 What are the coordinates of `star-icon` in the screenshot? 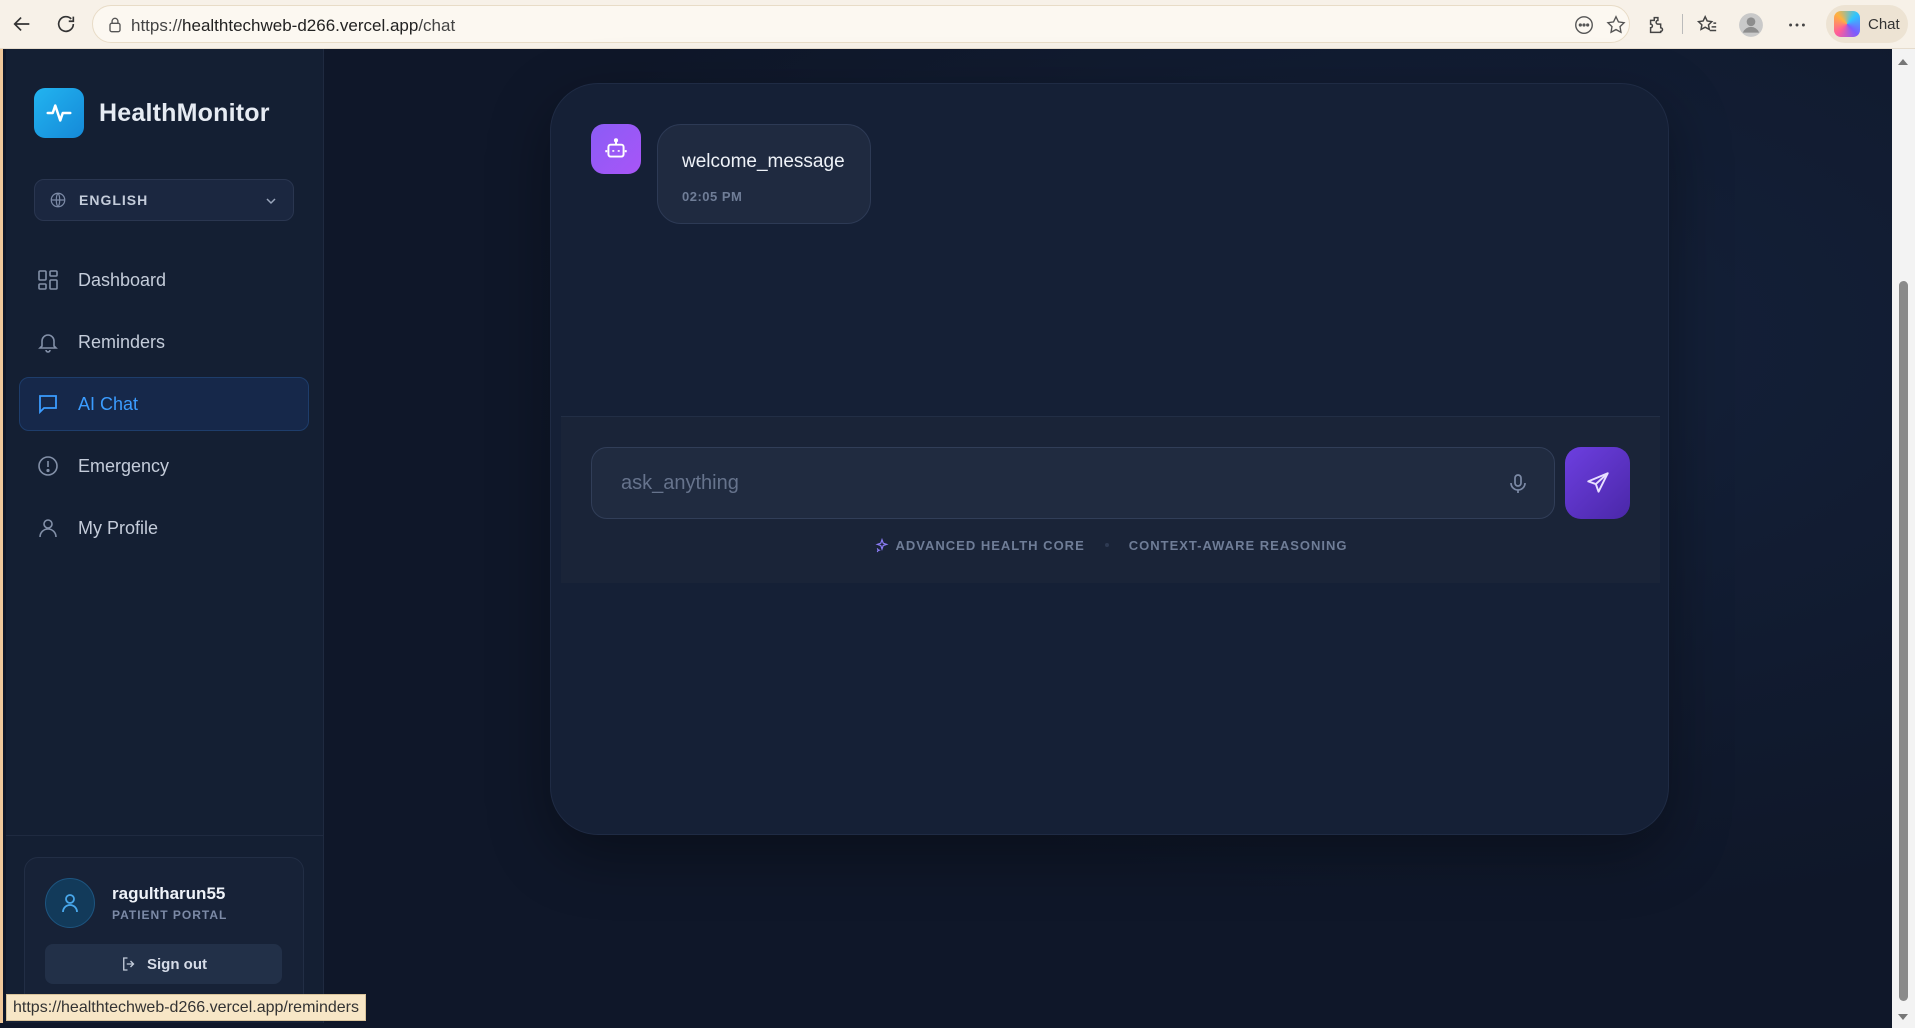 It's located at (1616, 25).